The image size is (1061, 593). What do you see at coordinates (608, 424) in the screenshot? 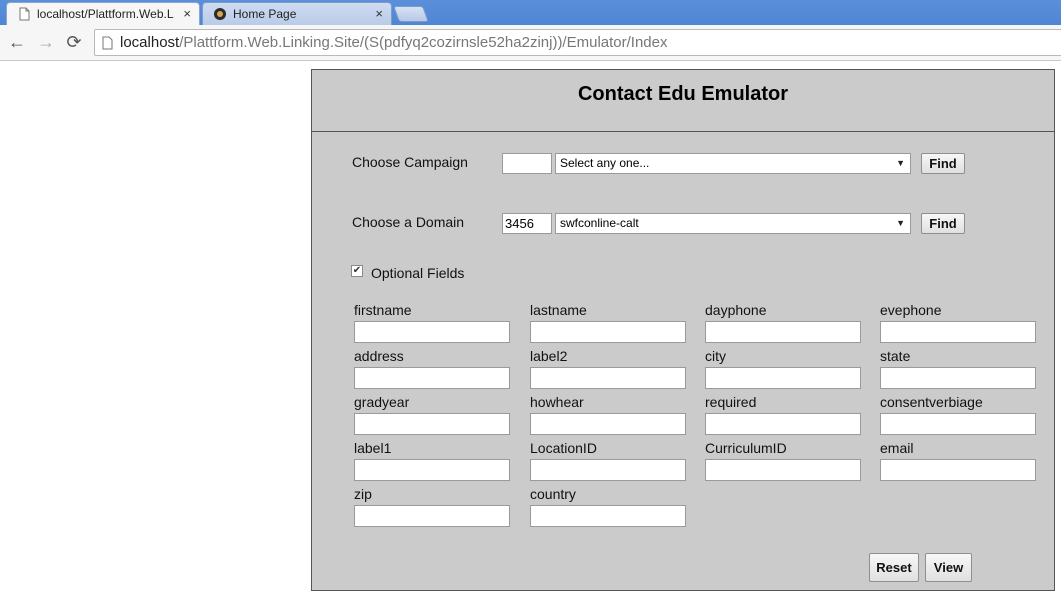
I see `howhear-input` at bounding box center [608, 424].